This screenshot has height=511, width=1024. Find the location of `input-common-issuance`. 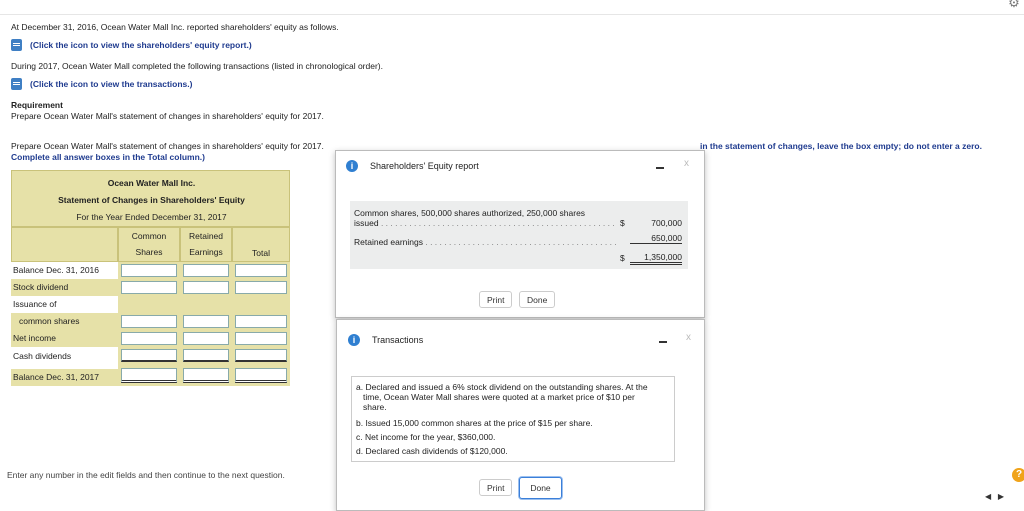

input-common-issuance is located at coordinates (149, 321).